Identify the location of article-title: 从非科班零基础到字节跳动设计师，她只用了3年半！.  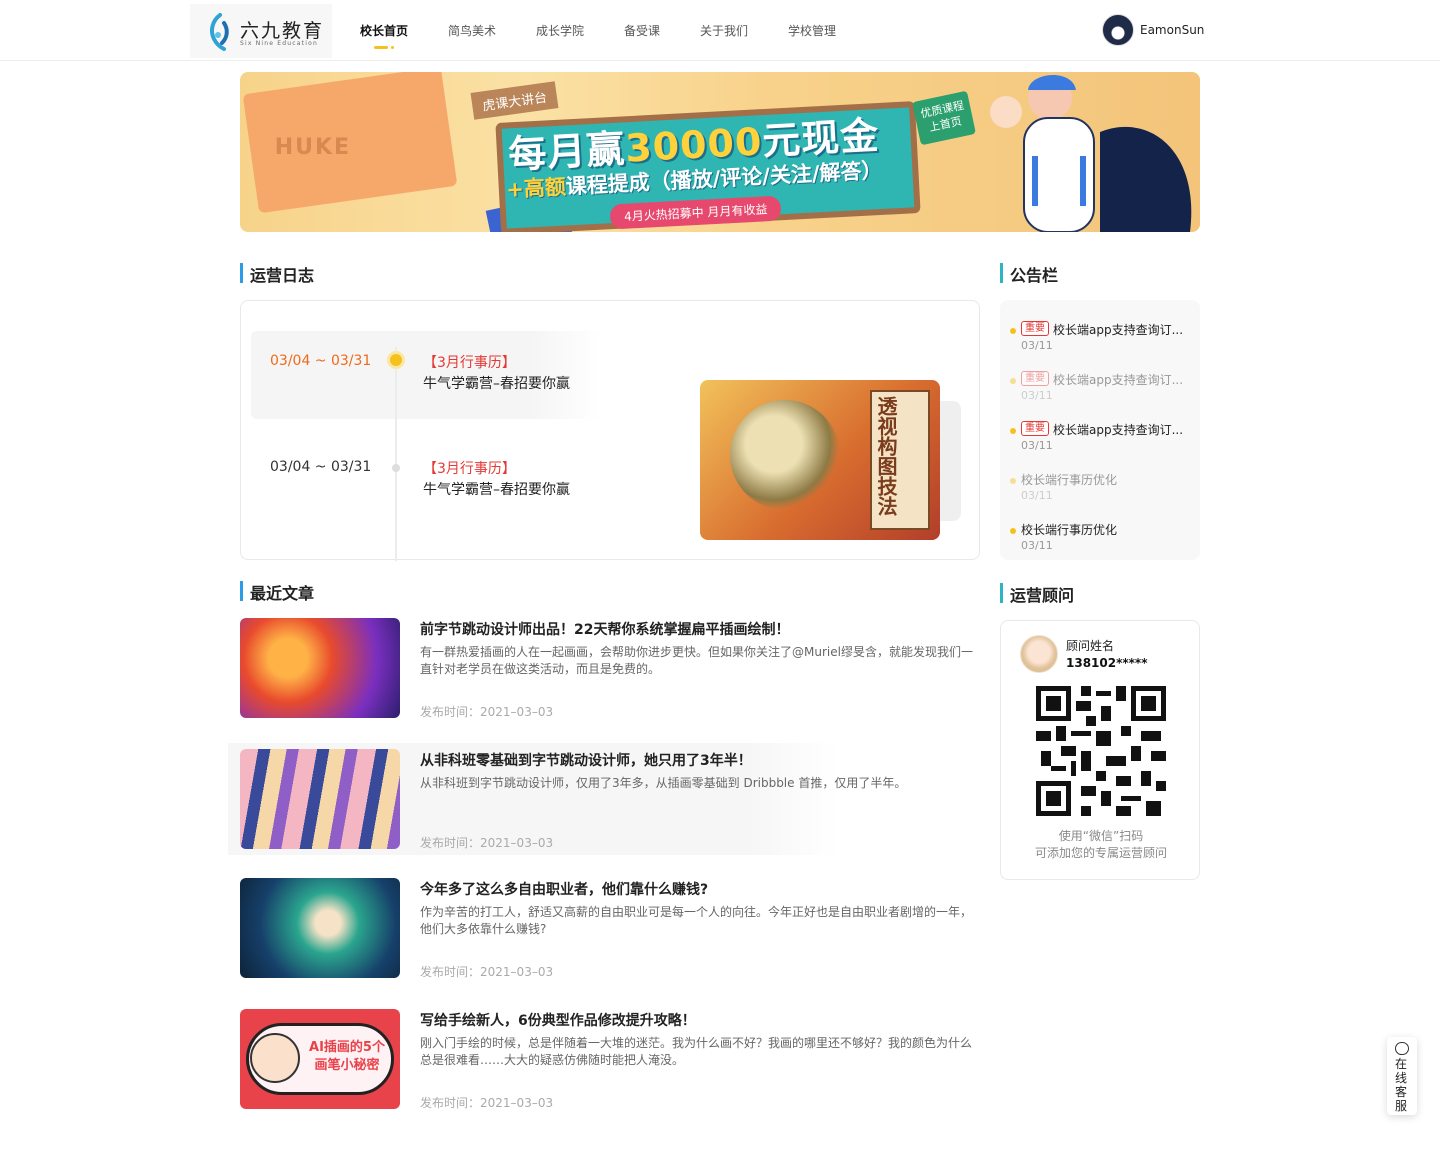
(586, 760).